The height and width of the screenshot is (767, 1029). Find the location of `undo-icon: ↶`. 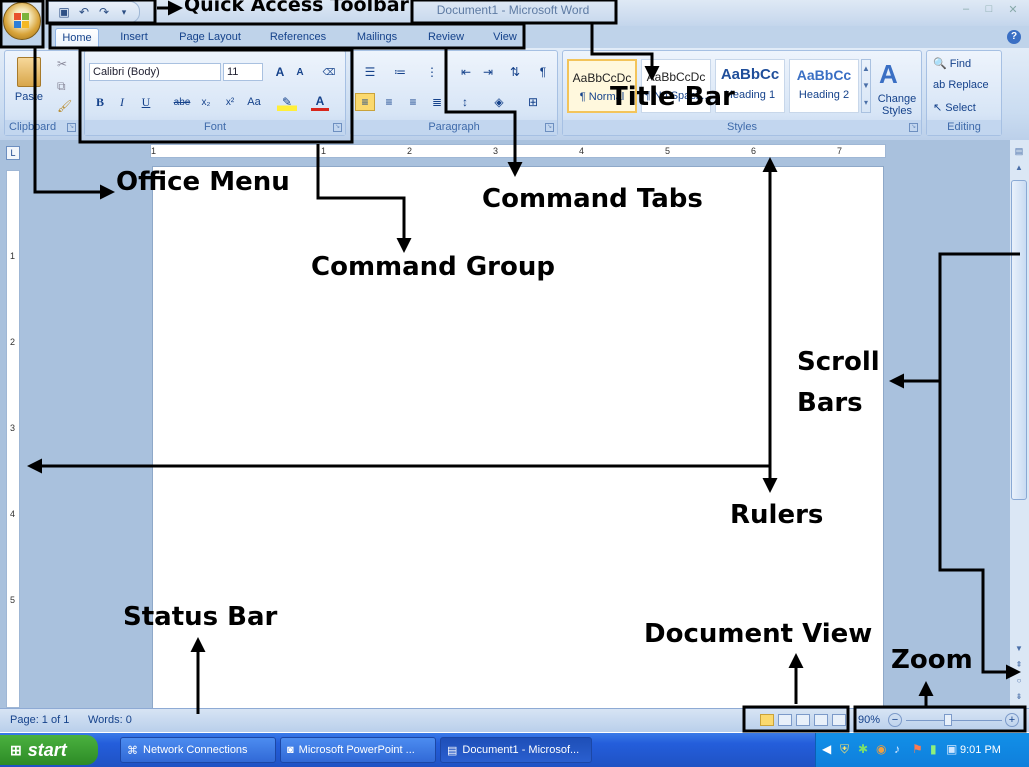

undo-icon: ↶ is located at coordinates (84, 12).